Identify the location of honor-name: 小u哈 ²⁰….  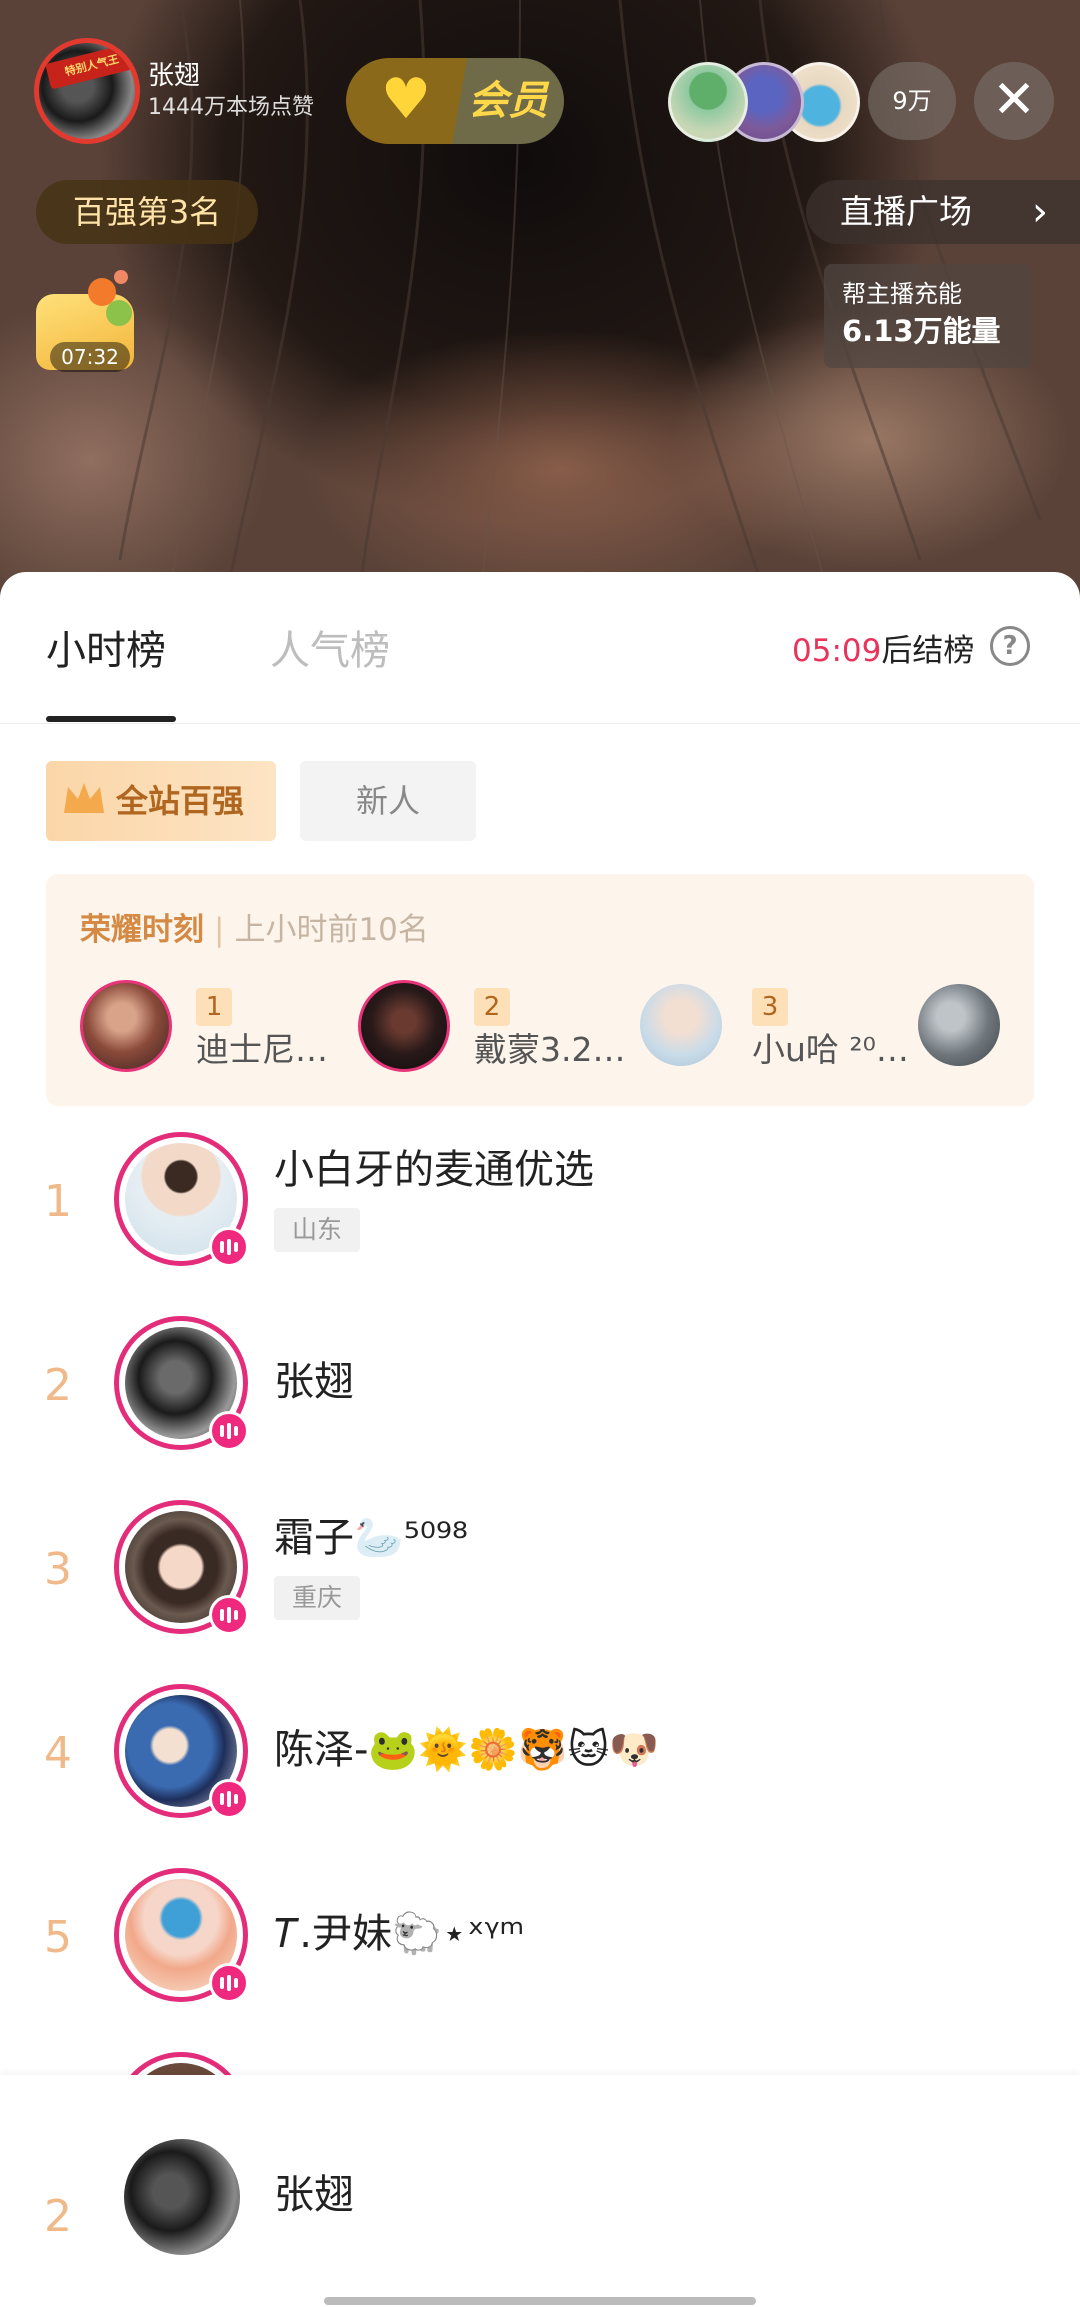
(830, 1049).